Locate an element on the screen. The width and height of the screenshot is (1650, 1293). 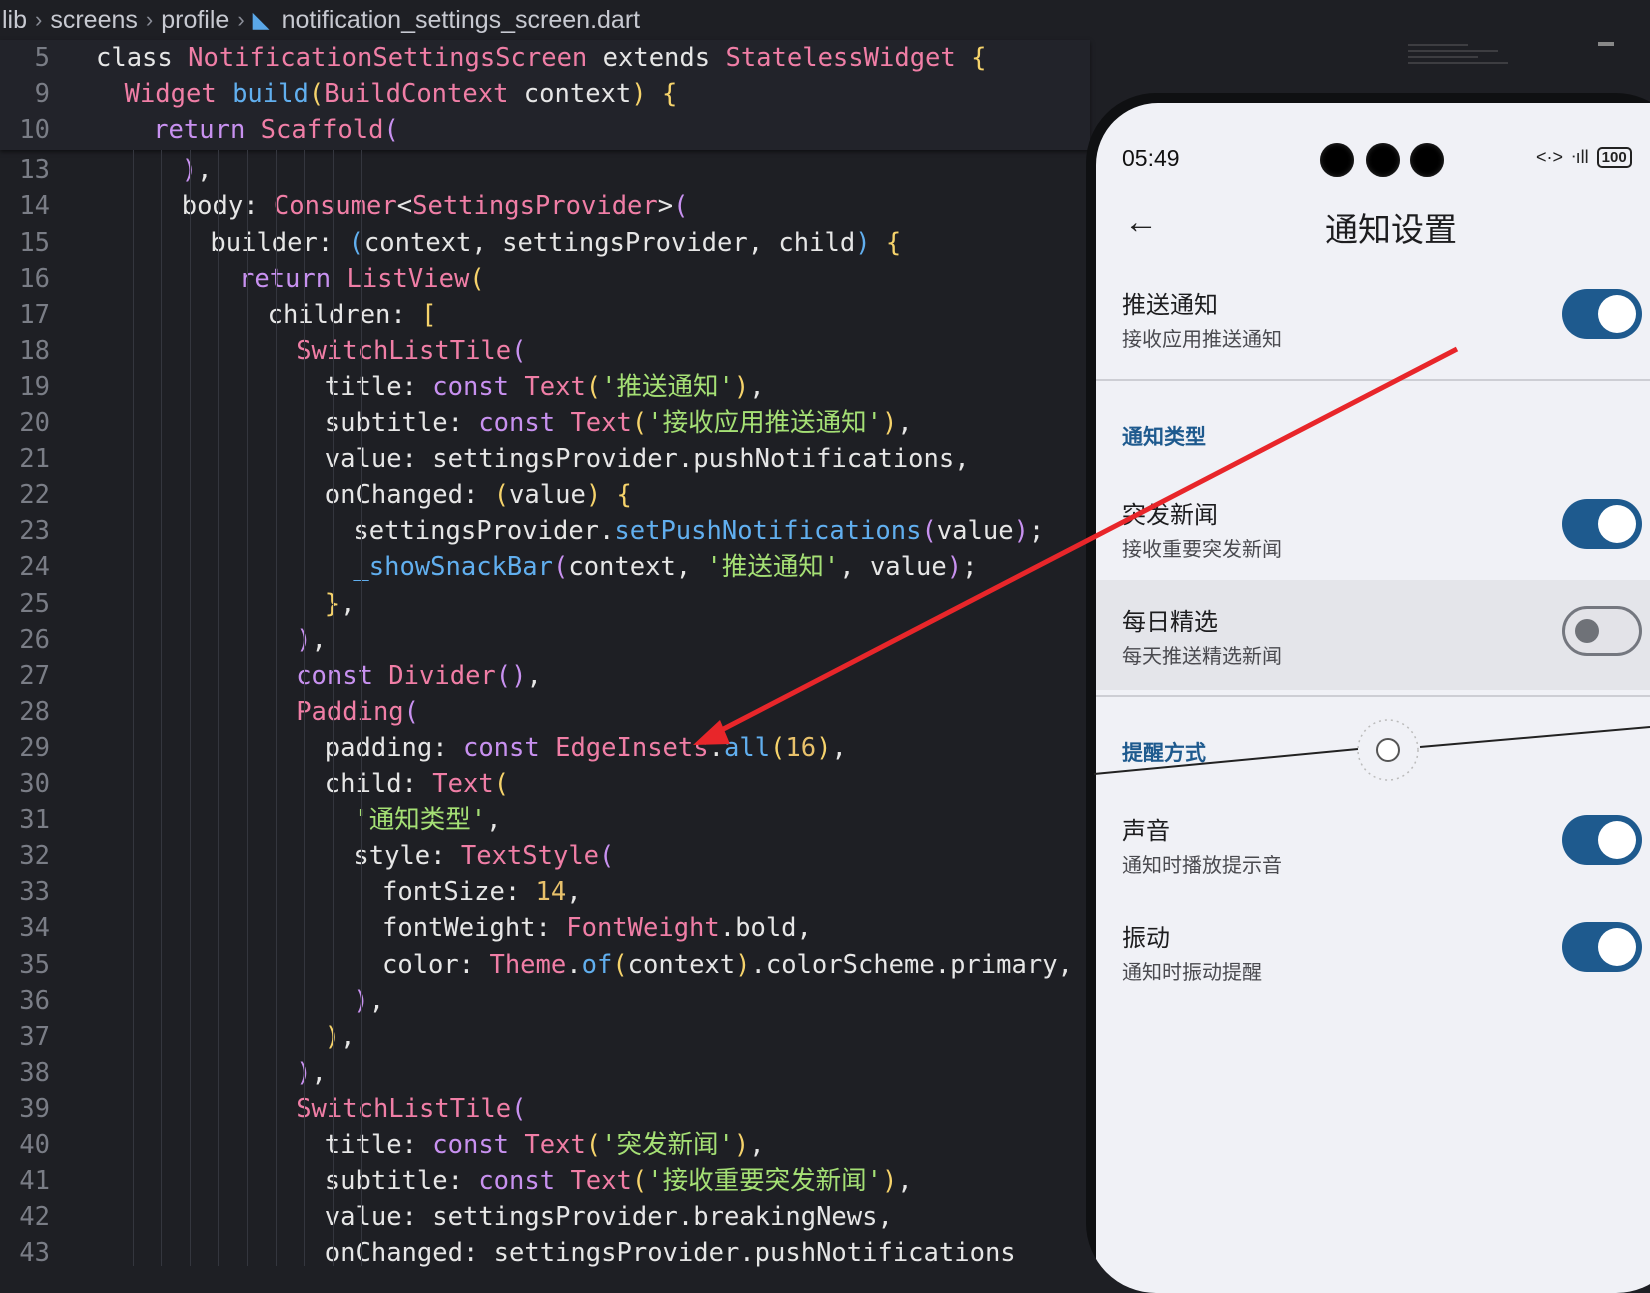
line-number: 17 is located at coordinates (34, 314).